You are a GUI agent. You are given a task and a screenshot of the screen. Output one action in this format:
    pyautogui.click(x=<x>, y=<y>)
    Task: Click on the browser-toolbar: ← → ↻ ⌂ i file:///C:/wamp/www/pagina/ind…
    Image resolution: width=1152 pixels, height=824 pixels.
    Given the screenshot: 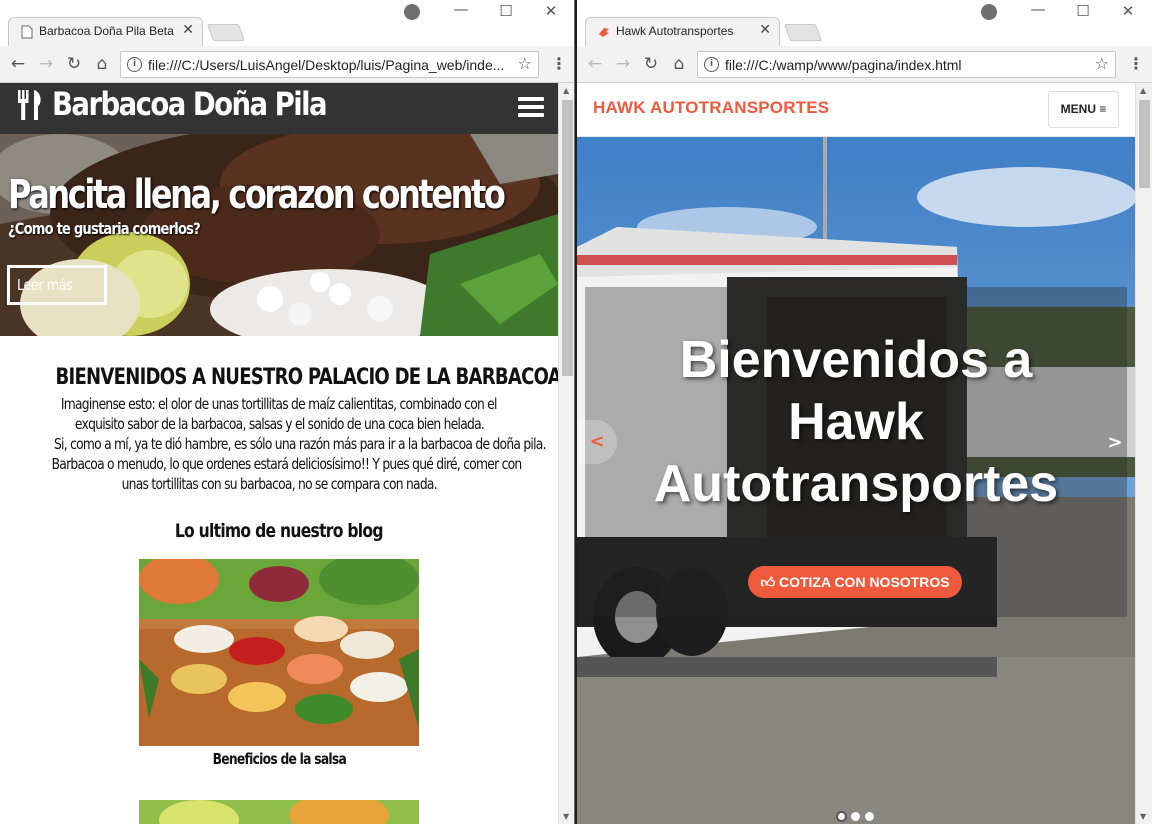 What is the action you would take?
    pyautogui.click(x=864, y=64)
    